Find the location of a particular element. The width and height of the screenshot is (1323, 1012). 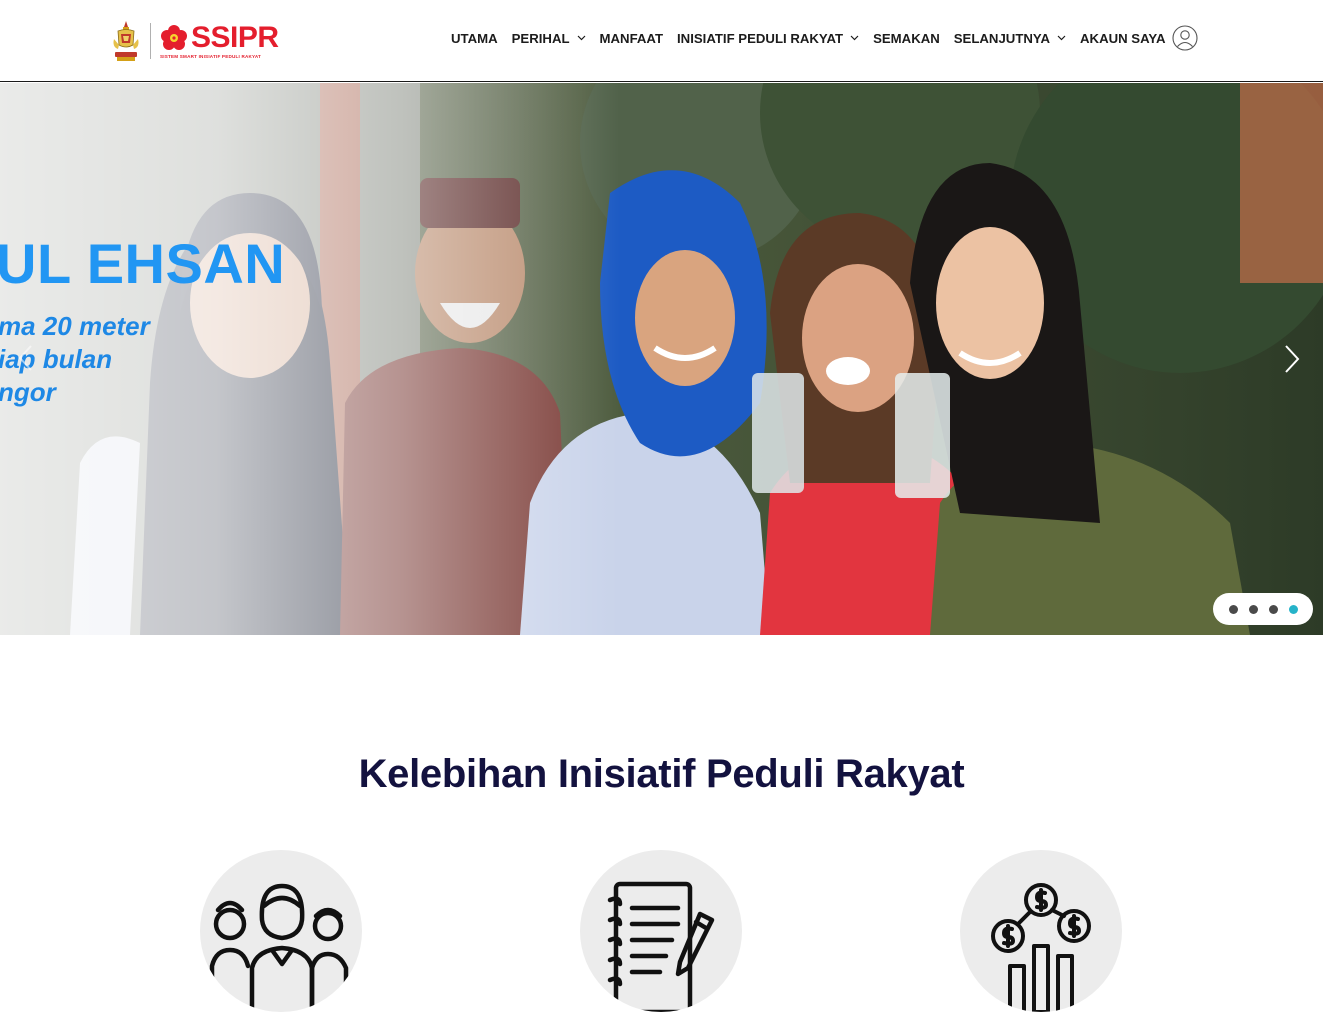

brand-tagline: SISTEM SMART INISIATIF PEDULI RAKYAT is located at coordinates (211, 56).